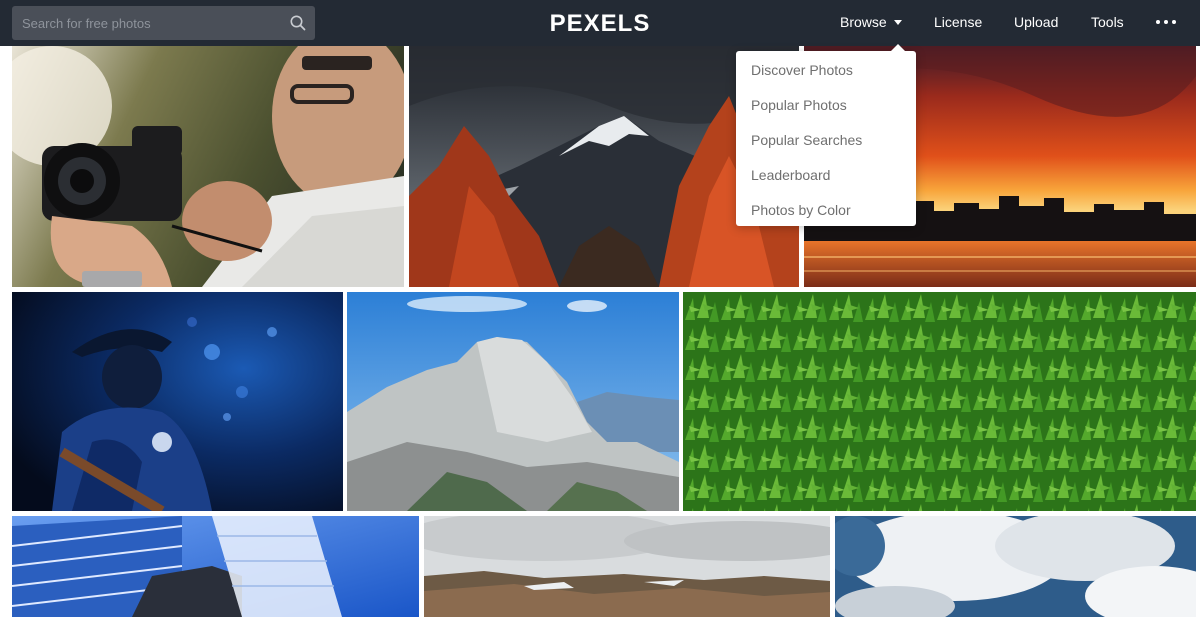 Image resolution: width=1200 pixels, height=617 pixels. I want to click on nav-tools: Tools, so click(1107, 22).